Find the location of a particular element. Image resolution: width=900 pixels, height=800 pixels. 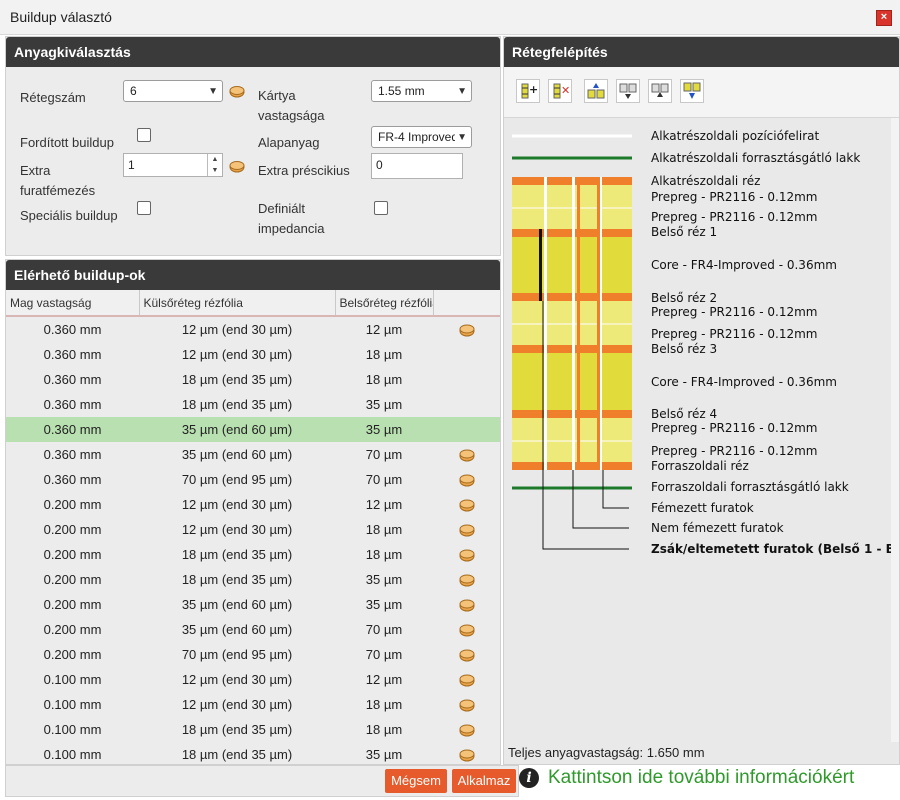

cancel-button: Mégsem is located at coordinates (416, 781).